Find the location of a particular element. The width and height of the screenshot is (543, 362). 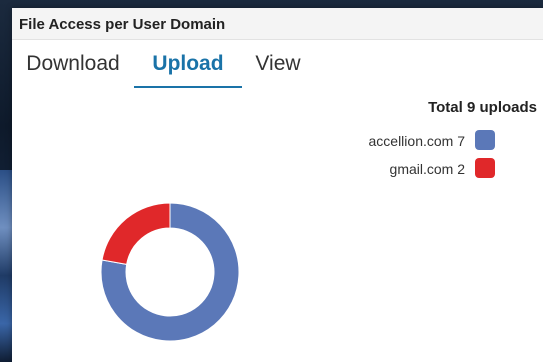

legend-label: accellion.com 7 is located at coordinates (417, 141).